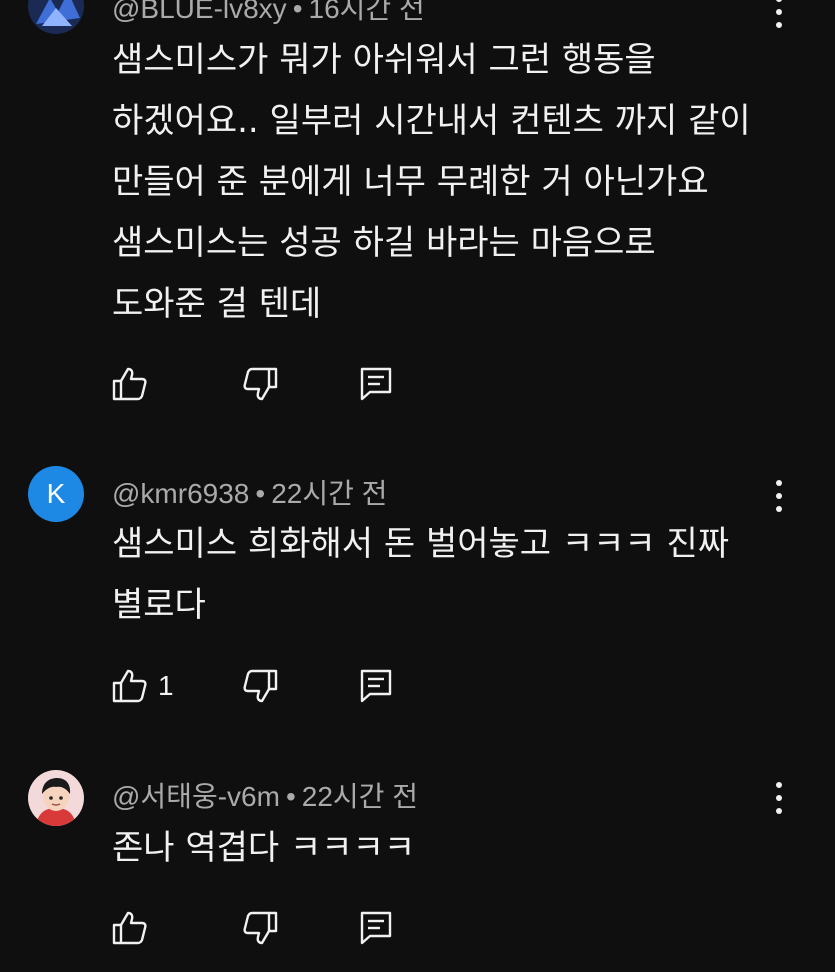 The height and width of the screenshot is (972, 835). What do you see at coordinates (196, 796) in the screenshot?
I see `comment-author: @서태웅-v6m` at bounding box center [196, 796].